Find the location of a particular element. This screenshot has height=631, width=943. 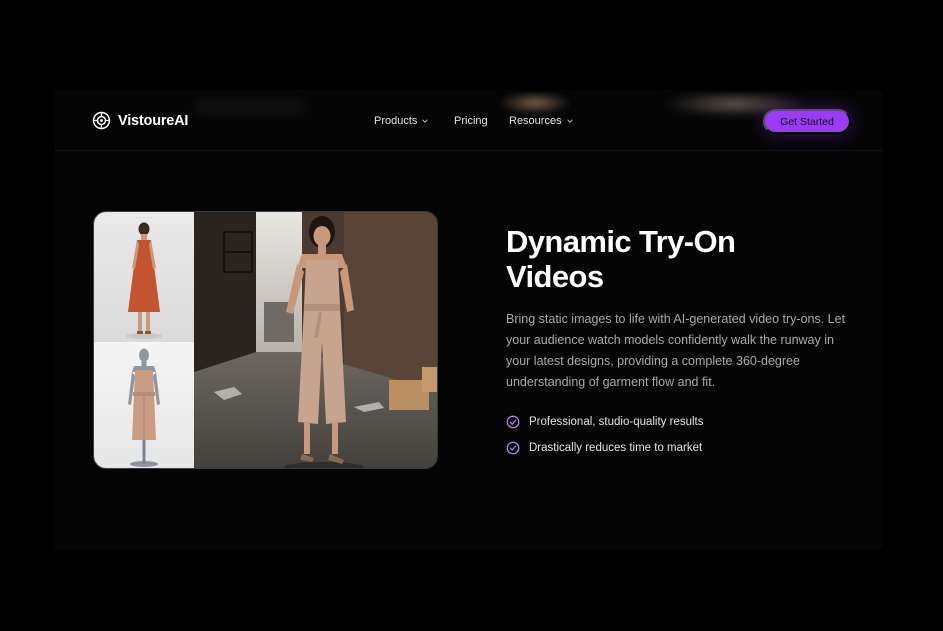

try-on-video-preview is located at coordinates (265, 340).